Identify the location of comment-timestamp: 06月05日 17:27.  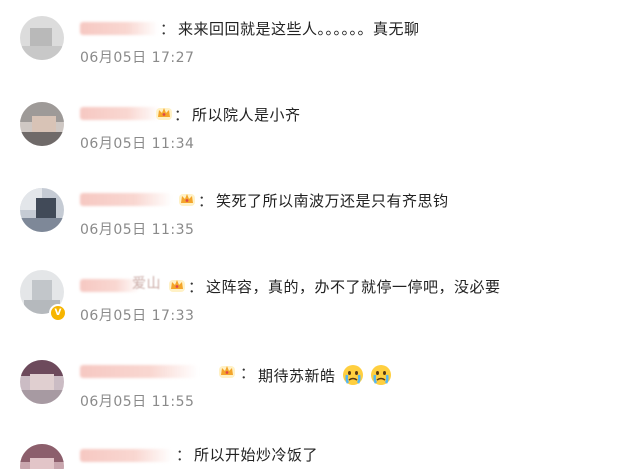
(137, 58).